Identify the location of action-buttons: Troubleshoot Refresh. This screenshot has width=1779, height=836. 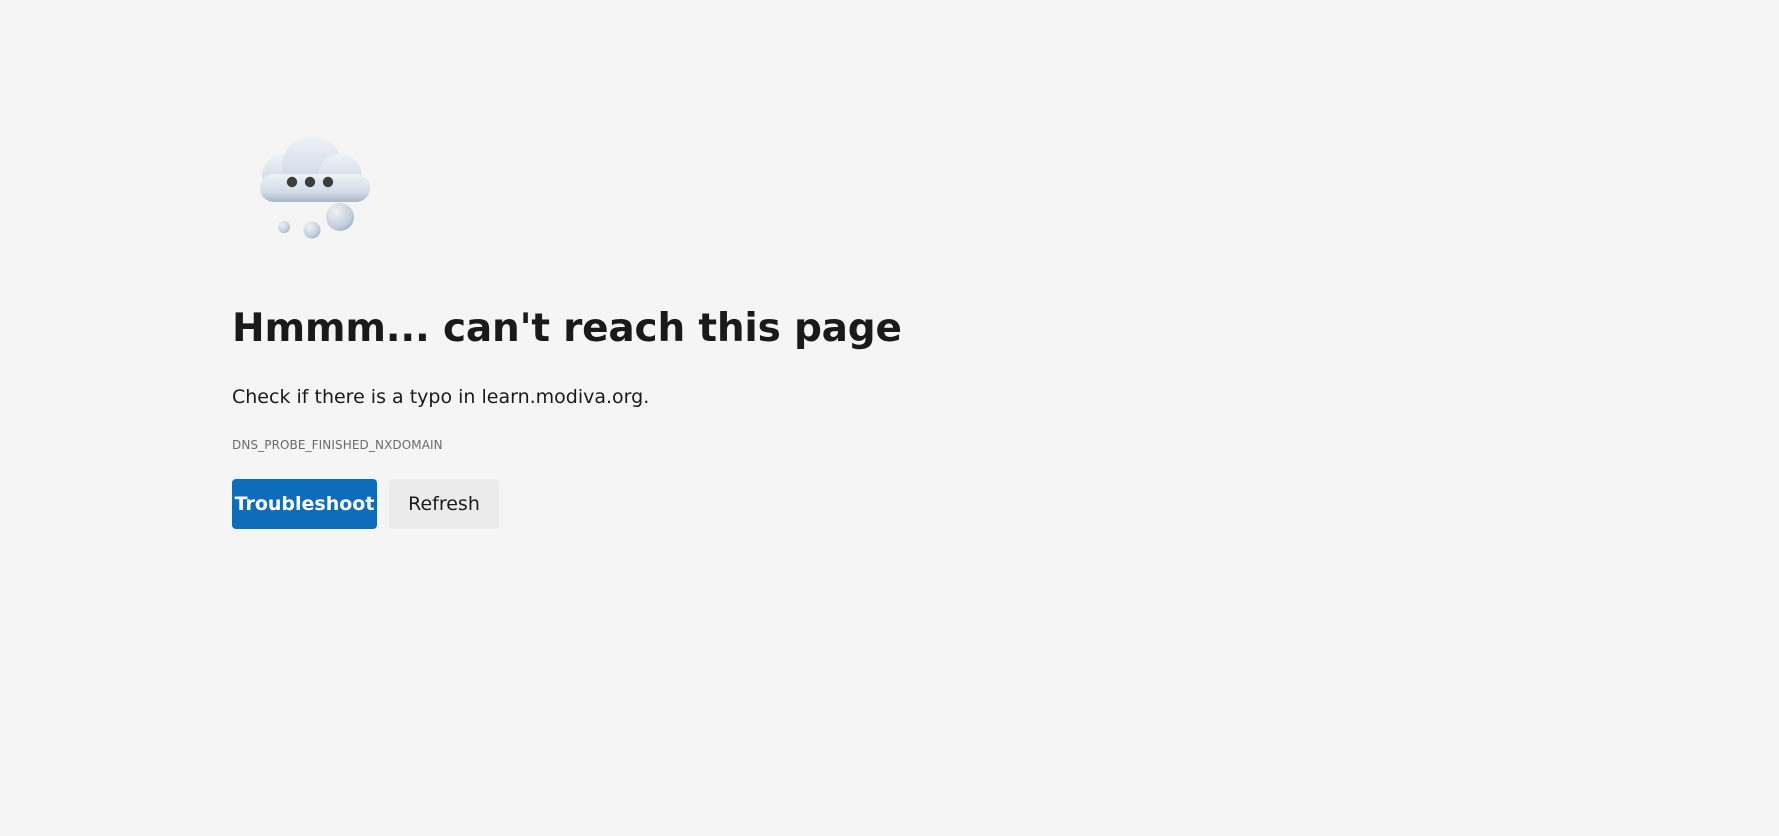
(365, 504).